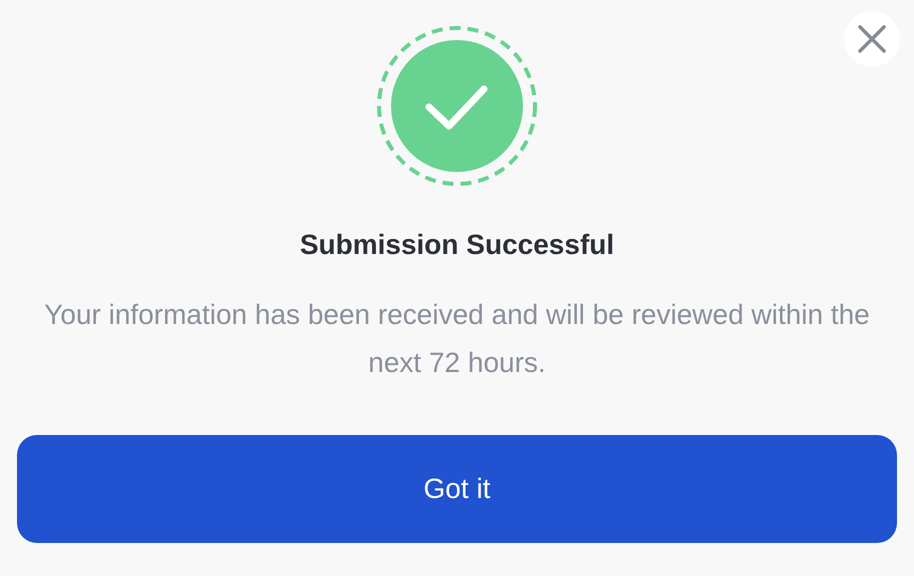  Describe the element at coordinates (457, 339) in the screenshot. I see `dialog-message: Your information has been received and will be reviewed within the next 72 hours.` at that location.